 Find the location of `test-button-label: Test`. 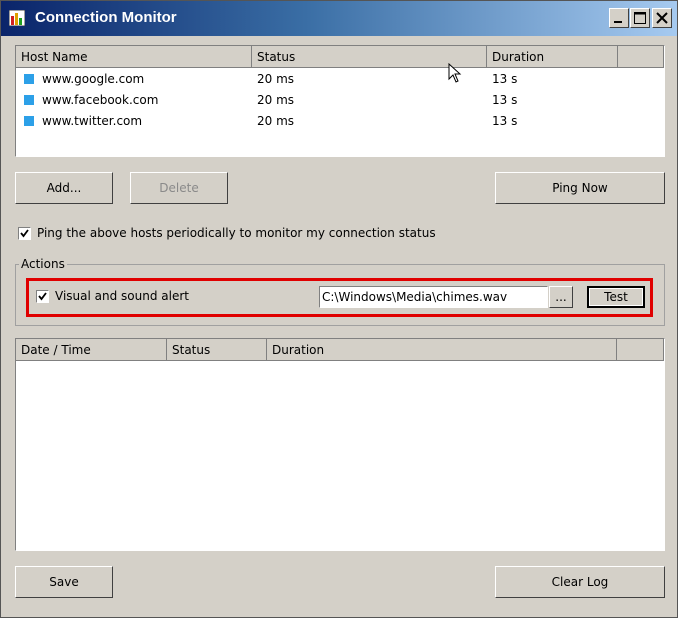

test-button-label: Test is located at coordinates (616, 297).